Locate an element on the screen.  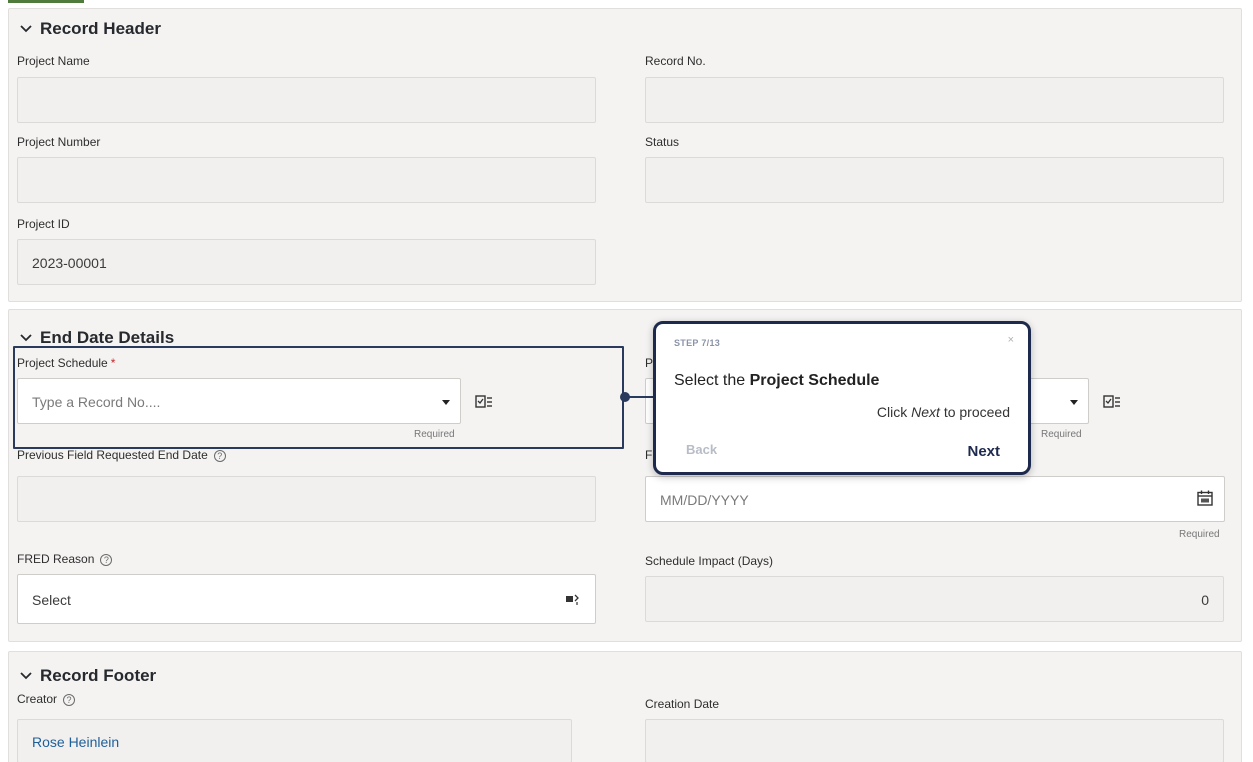
project-id-label: Project ID is located at coordinates (43, 224).